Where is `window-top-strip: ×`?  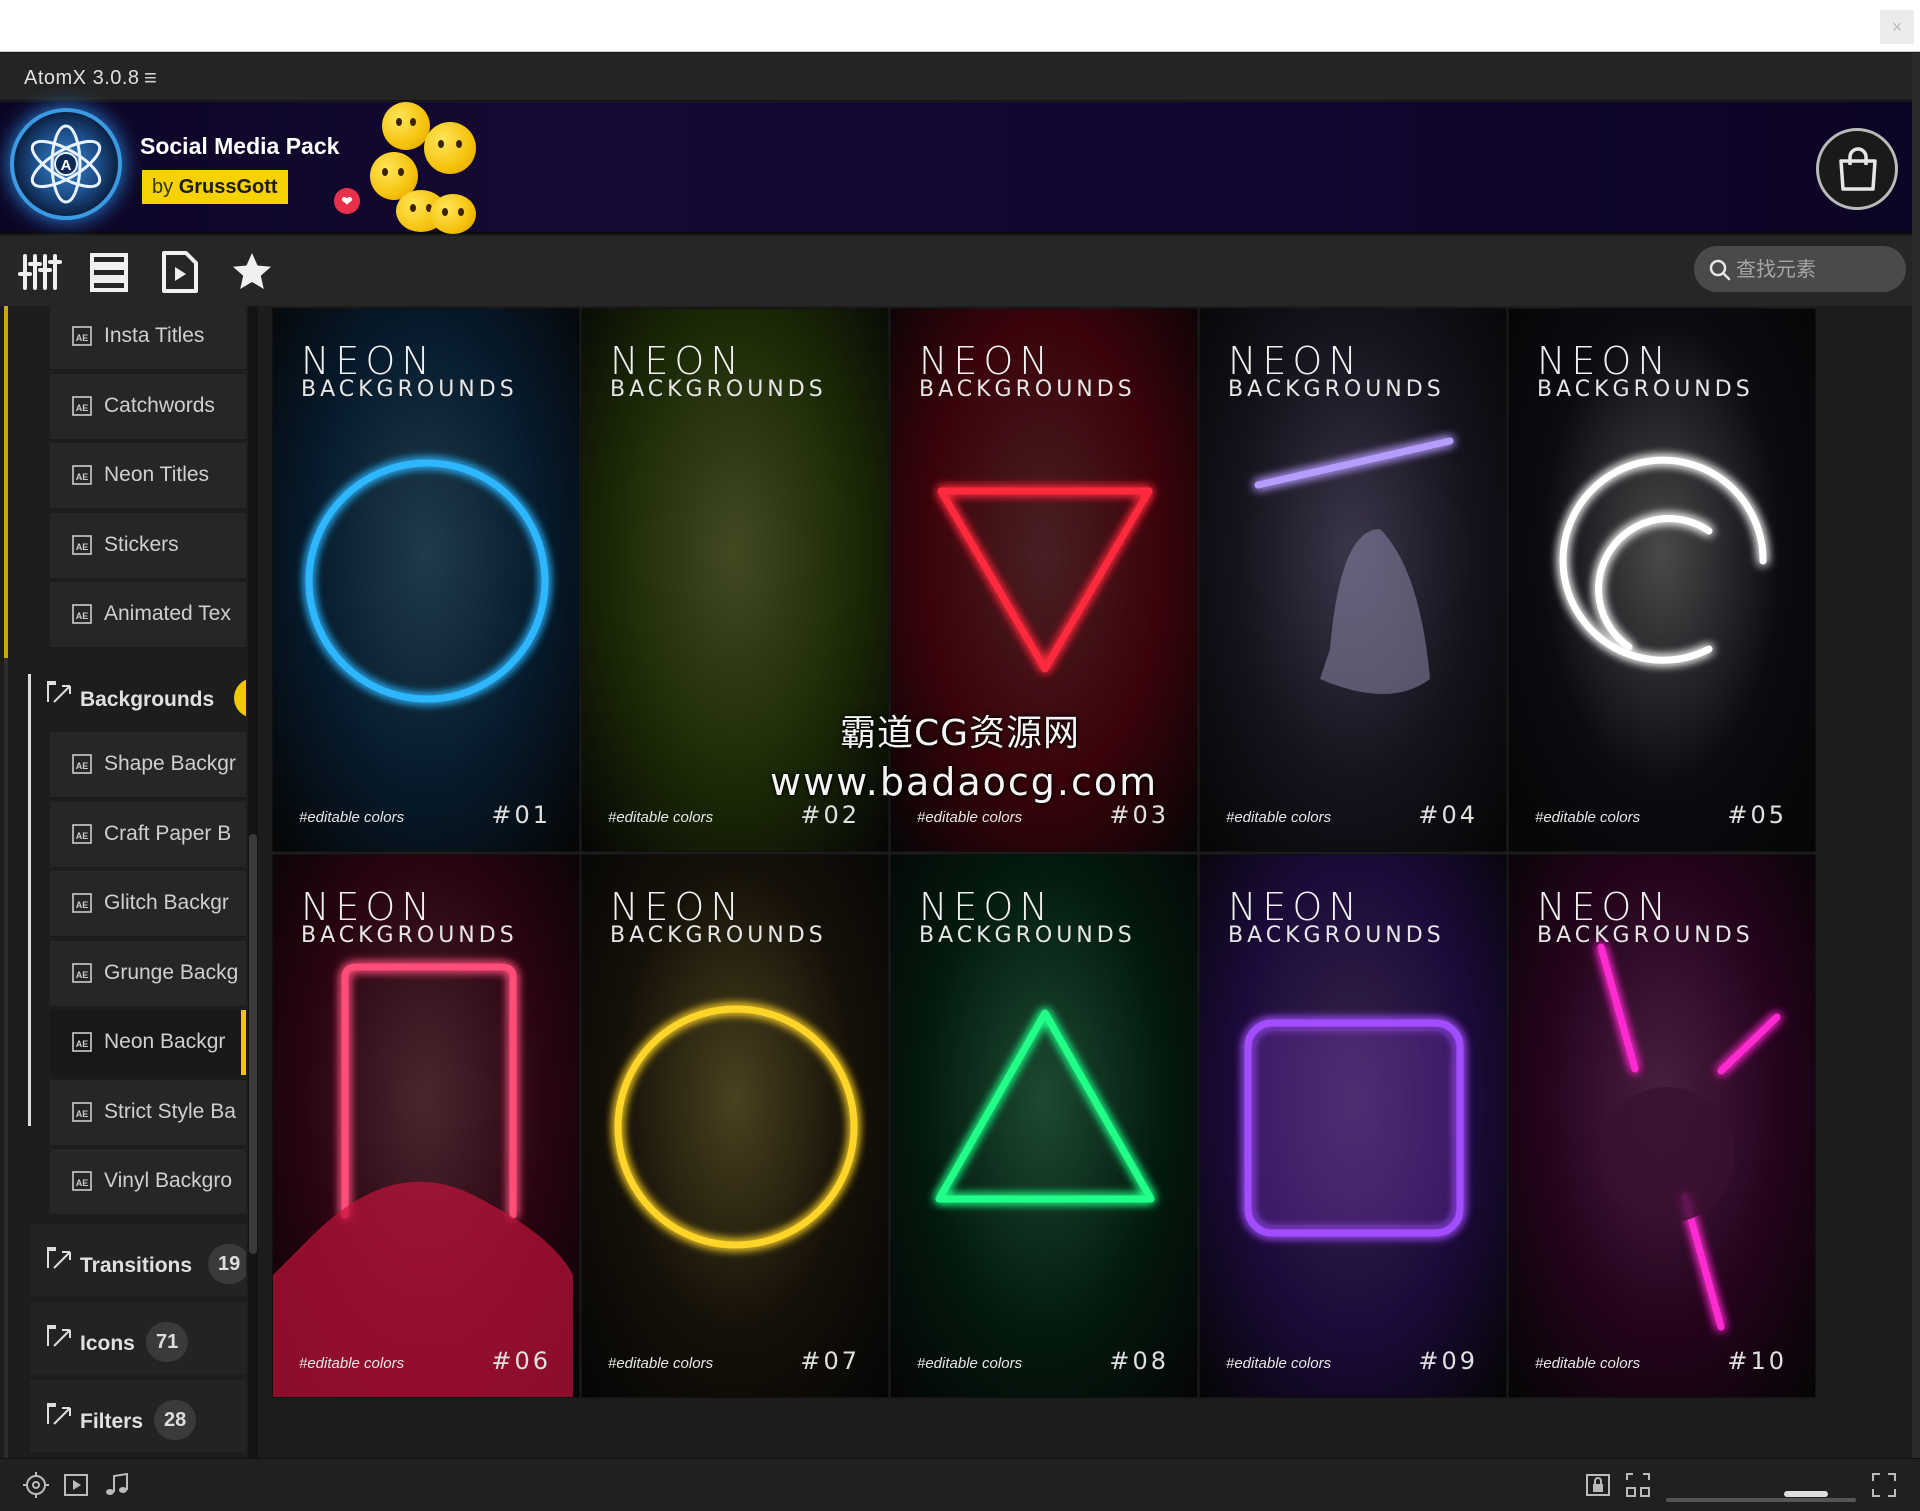
window-top-strip: × is located at coordinates (960, 26).